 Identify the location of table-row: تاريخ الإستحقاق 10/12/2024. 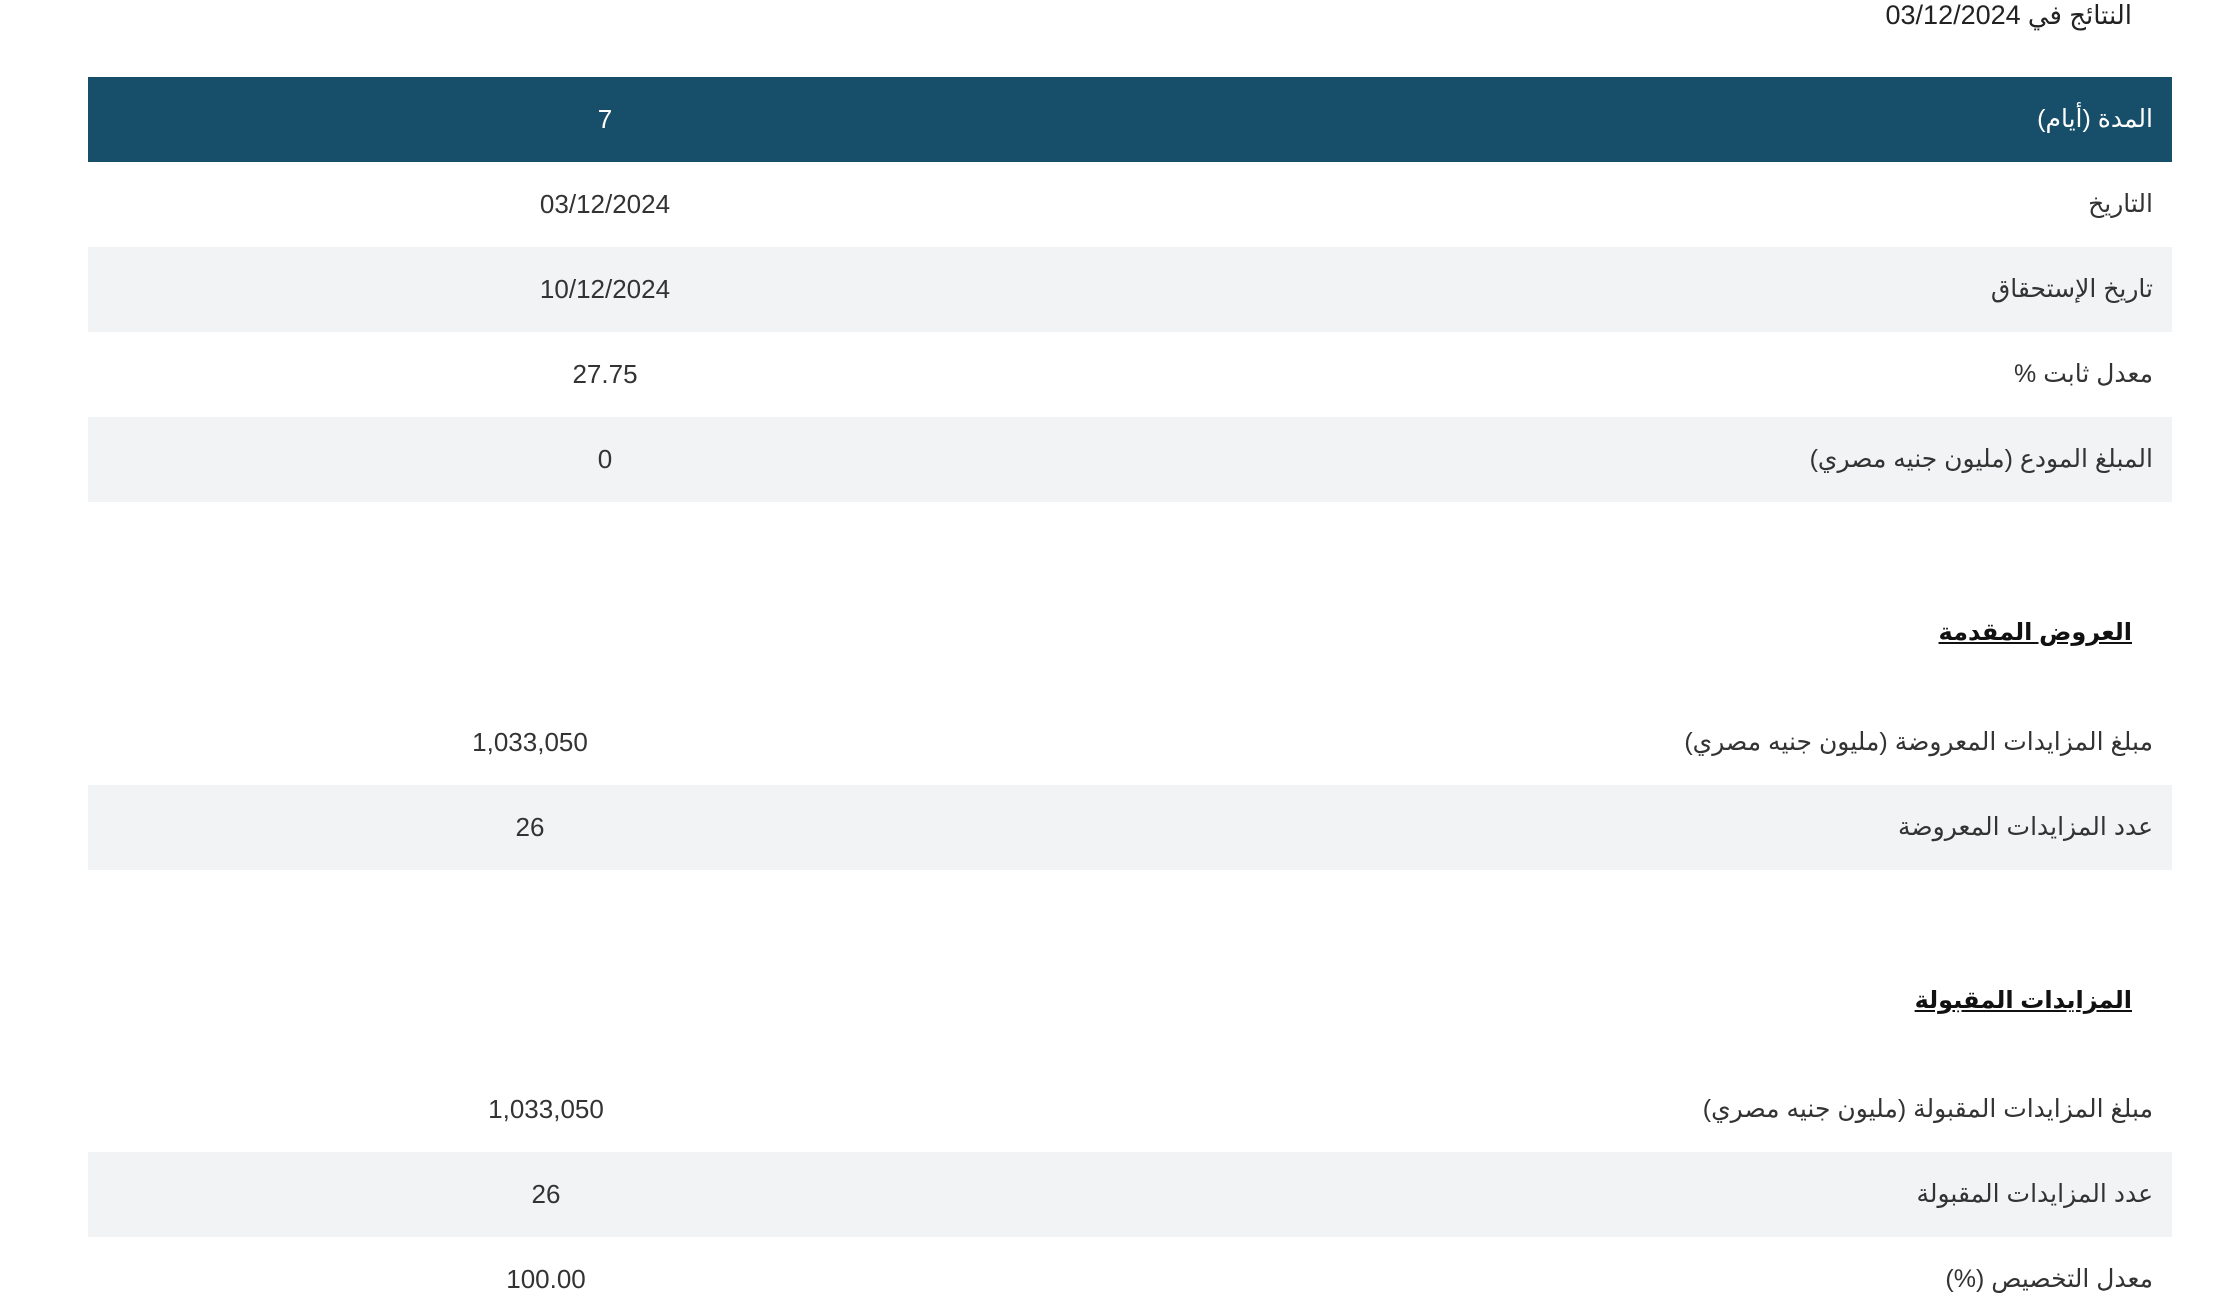
(1130, 289).